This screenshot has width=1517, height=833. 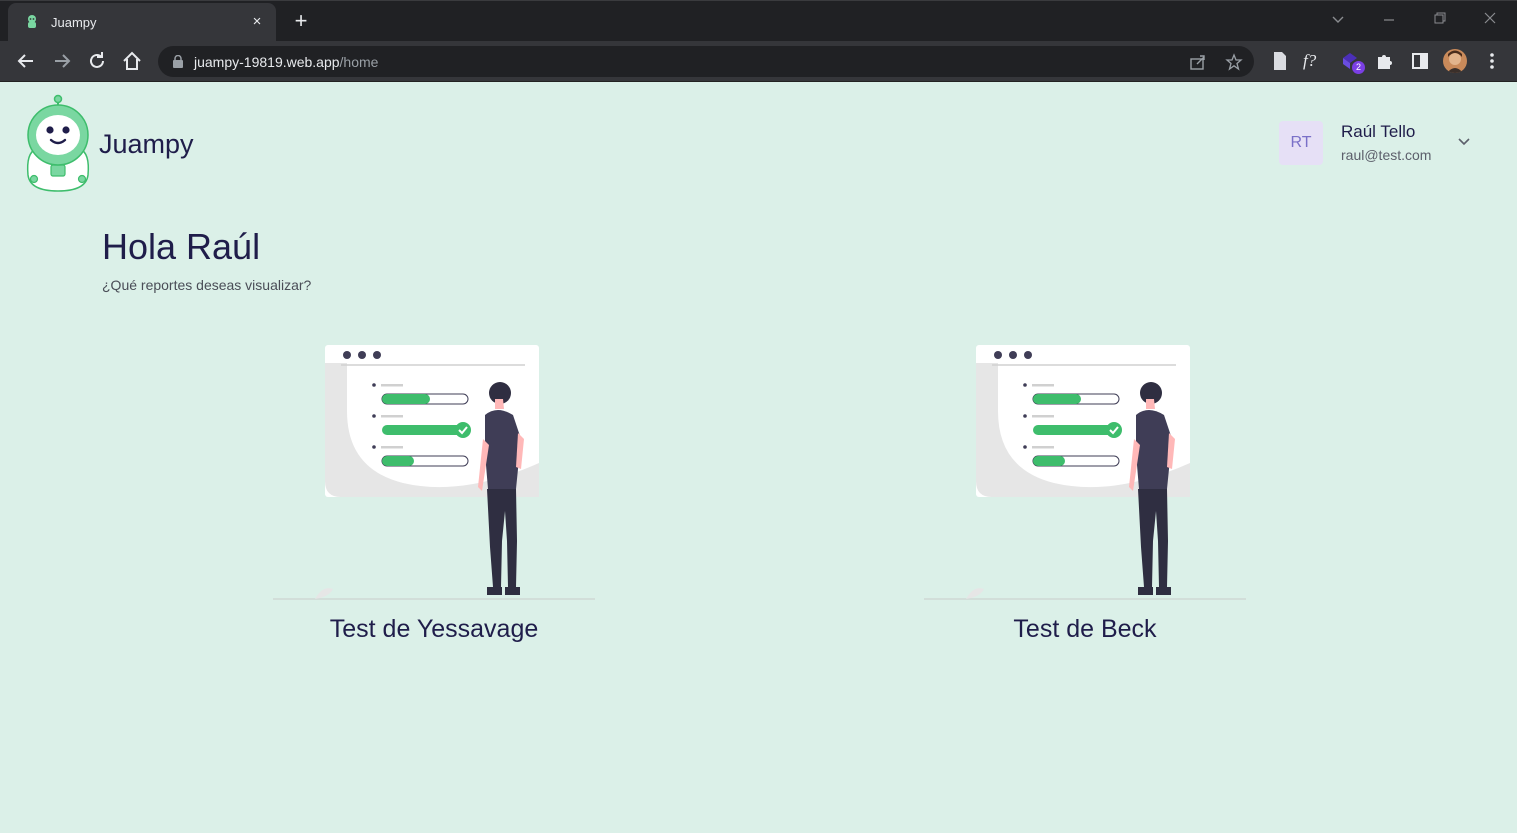 What do you see at coordinates (181, 246) in the screenshot?
I see `greeting-title: Hola Raúl` at bounding box center [181, 246].